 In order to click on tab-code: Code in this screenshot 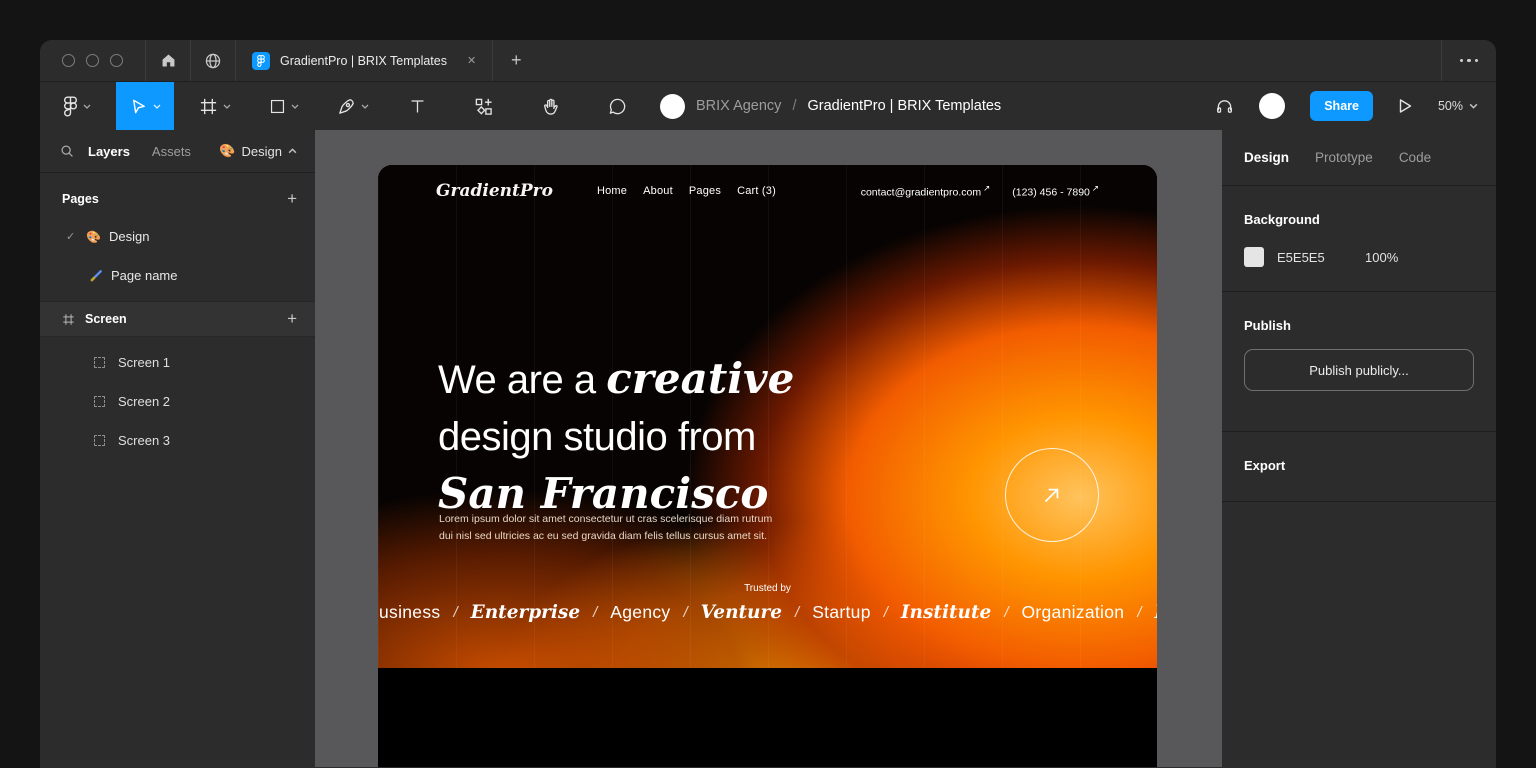, I will do `click(1415, 157)`.